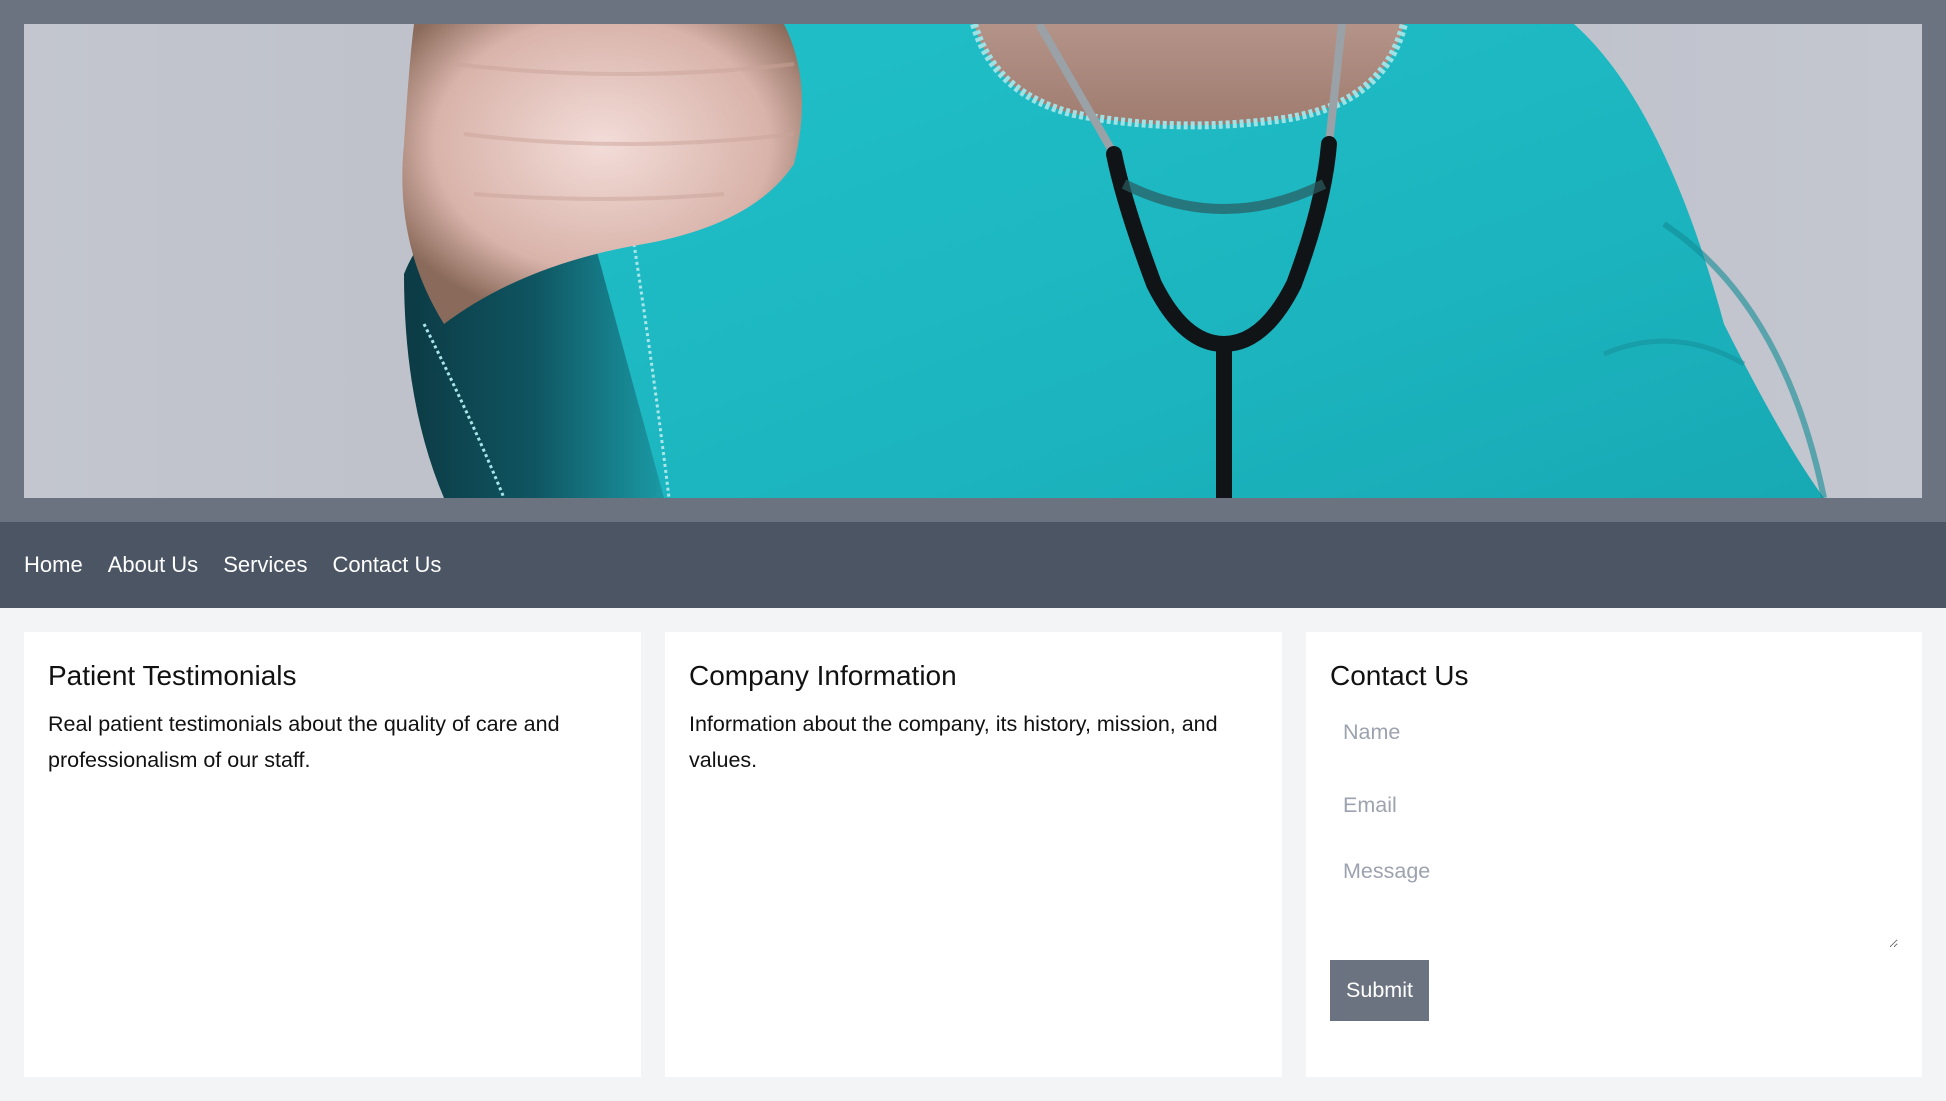 The image size is (1946, 1101). What do you see at coordinates (265, 565) in the screenshot?
I see `nav-link-services: Services` at bounding box center [265, 565].